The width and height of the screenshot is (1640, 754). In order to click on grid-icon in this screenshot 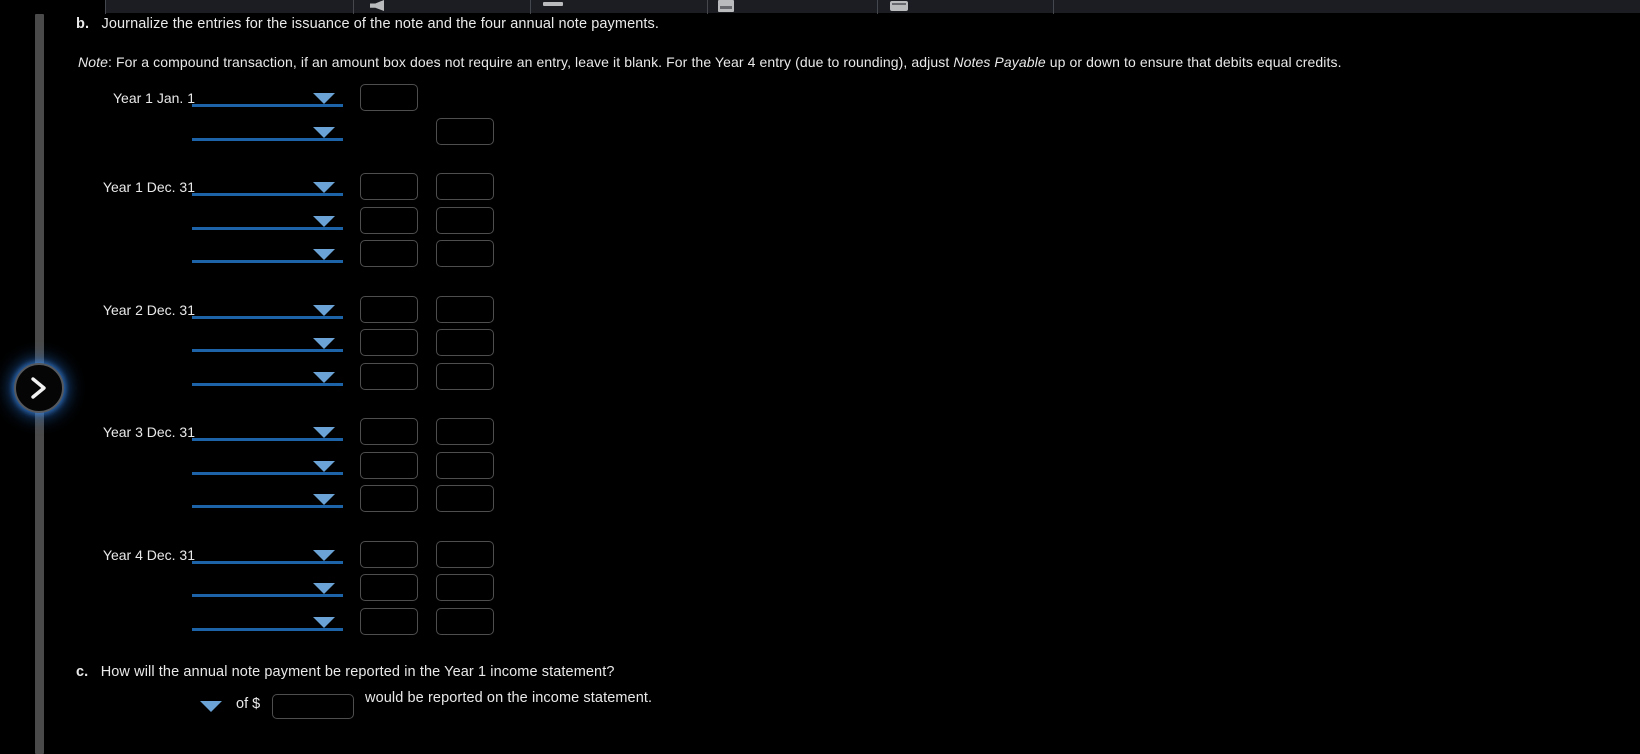, I will do `click(726, 6)`.